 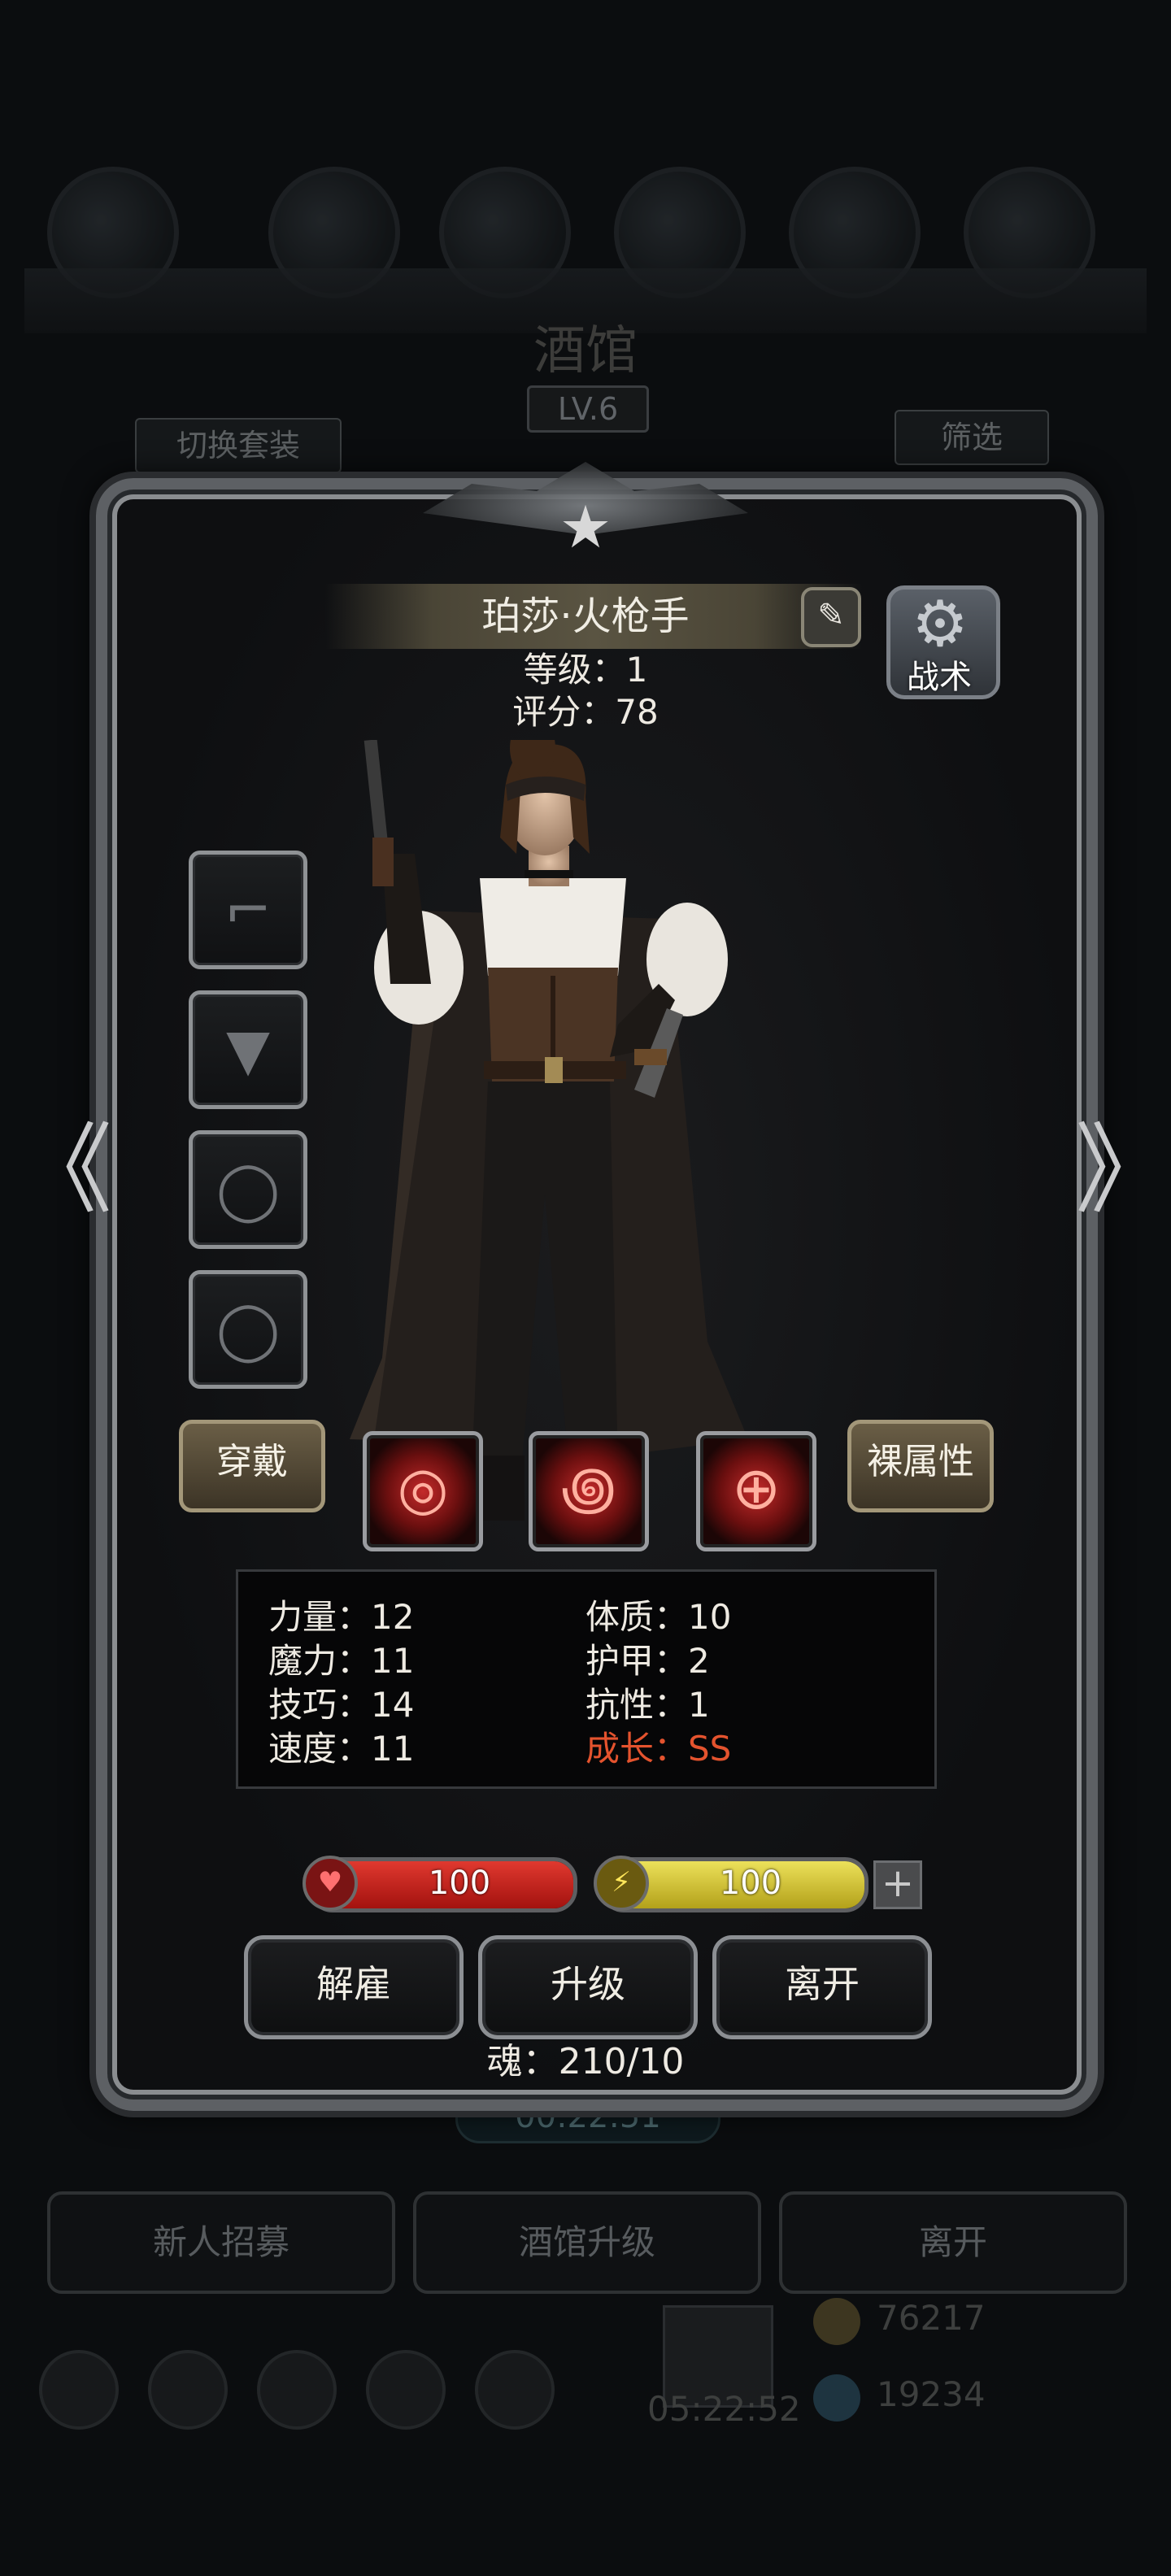 I want to click on gem-icon, so click(x=836, y=2398).